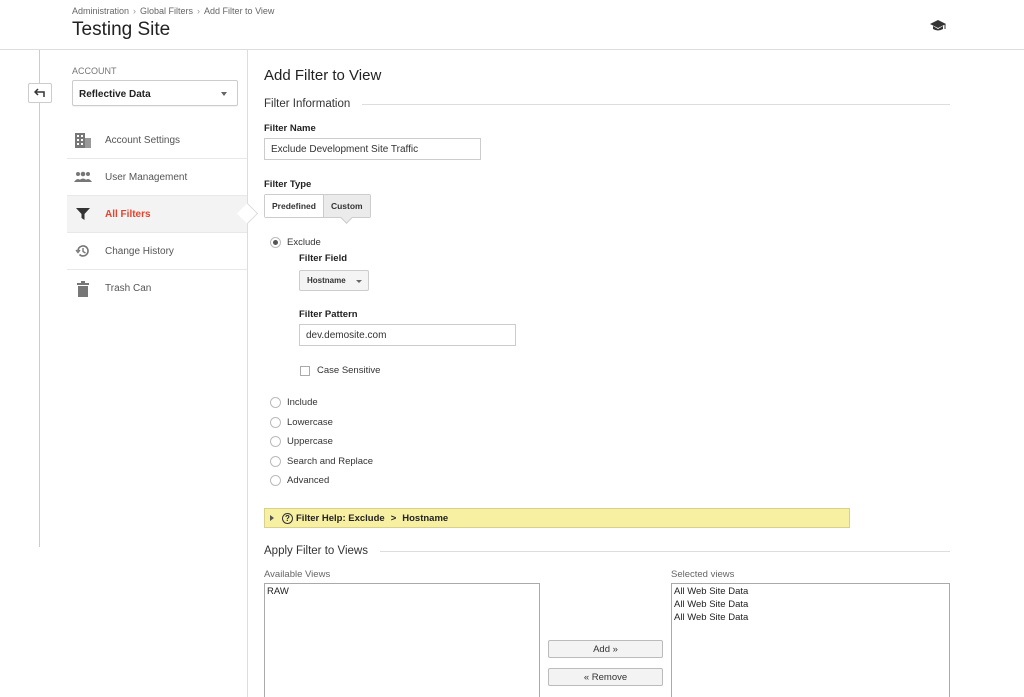  What do you see at coordinates (310, 441) in the screenshot?
I see `radio-label: Uppercase` at bounding box center [310, 441].